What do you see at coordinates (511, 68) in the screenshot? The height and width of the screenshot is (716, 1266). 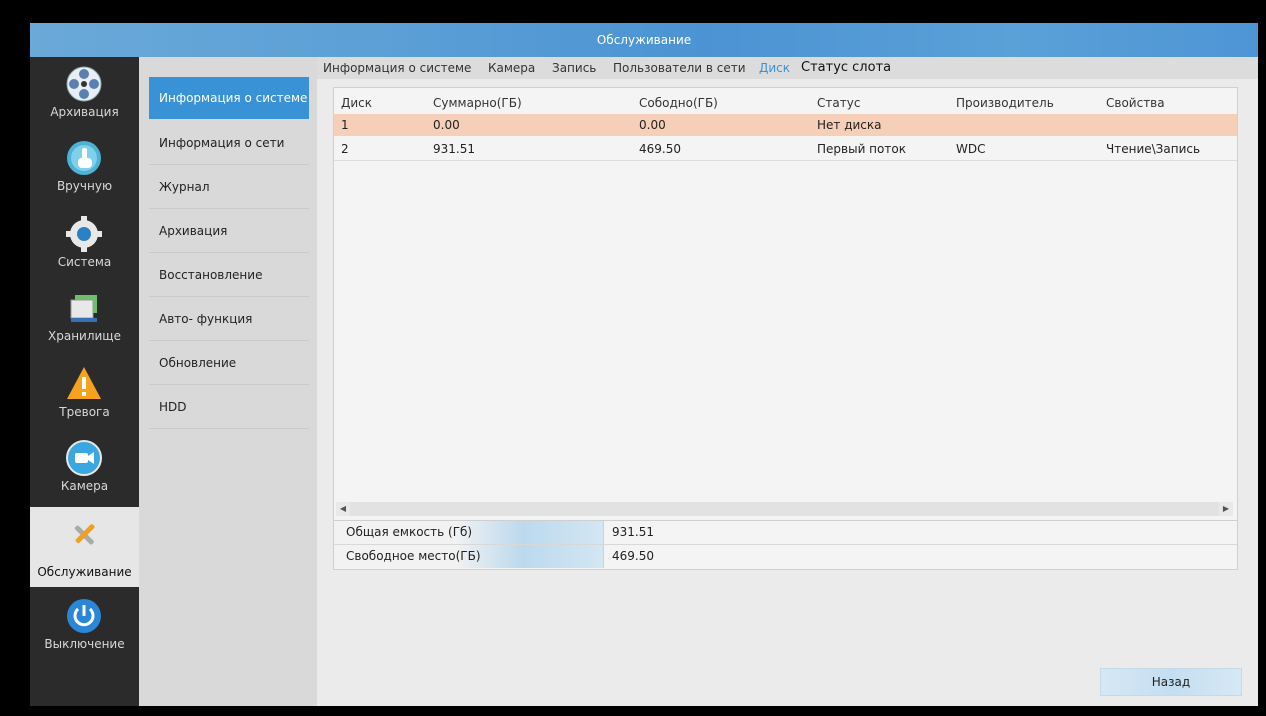 I see `tab-camera: Камера` at bounding box center [511, 68].